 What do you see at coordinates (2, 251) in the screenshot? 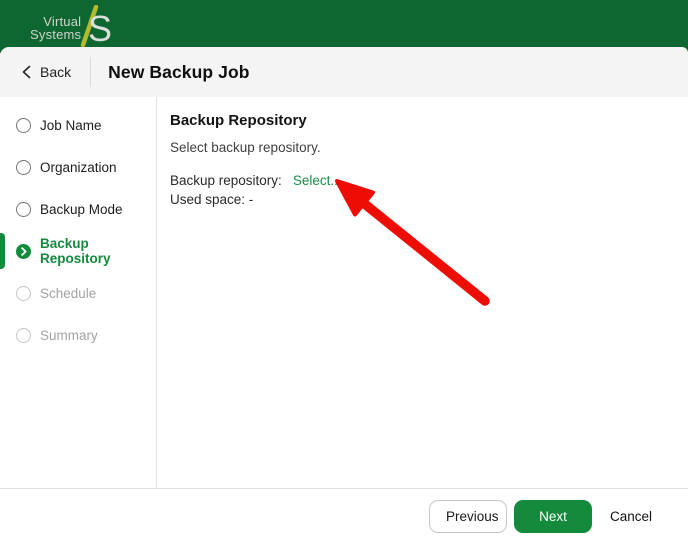
I see `active-step-indicator` at bounding box center [2, 251].